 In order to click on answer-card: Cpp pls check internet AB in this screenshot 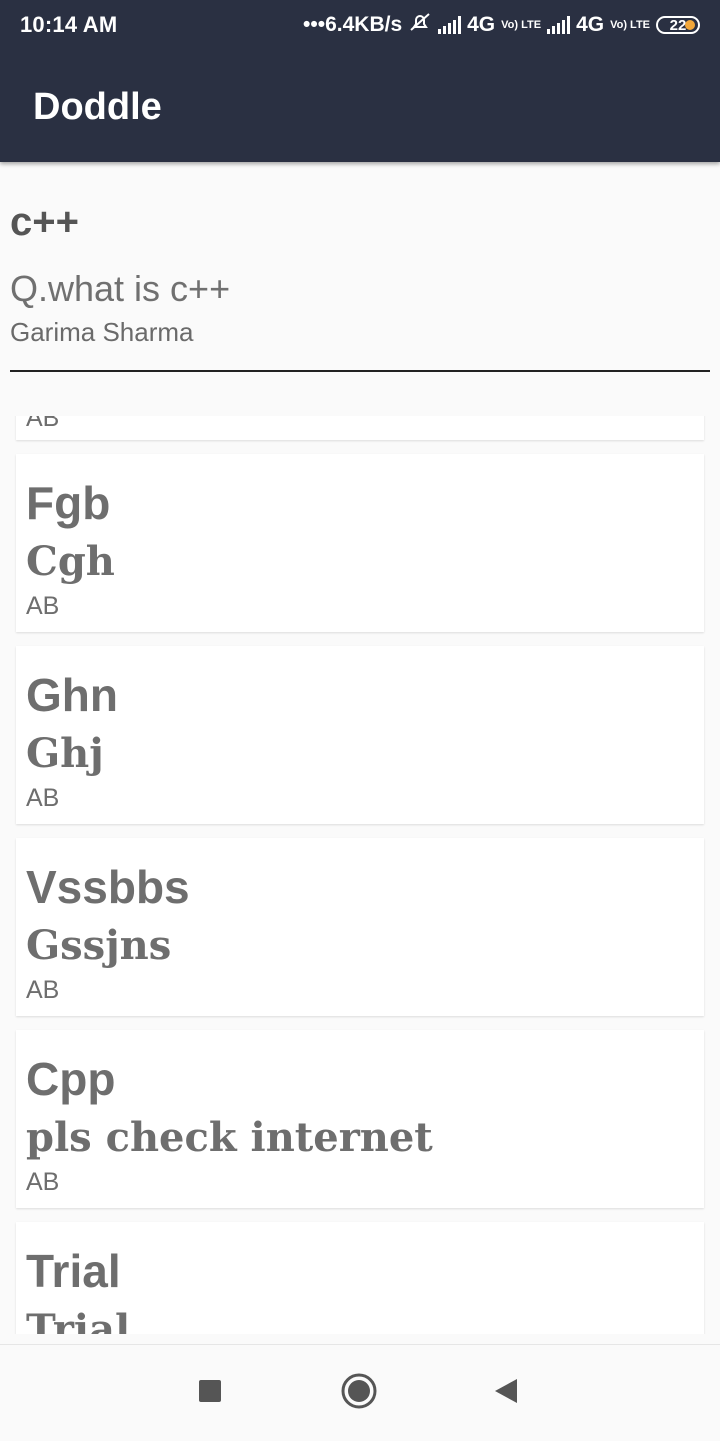, I will do `click(360, 1119)`.